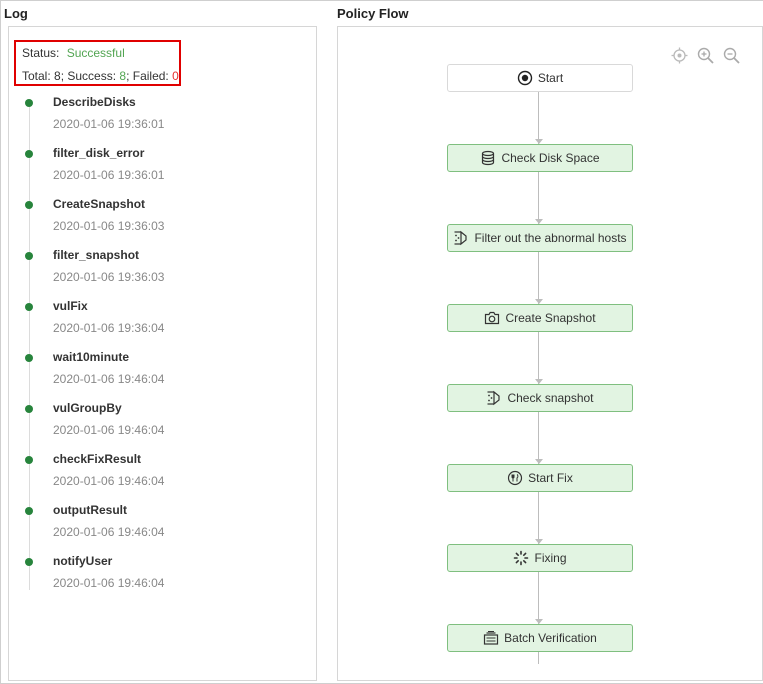  I want to click on log-item-time: 2020-01-06 19:36:04, so click(109, 328).